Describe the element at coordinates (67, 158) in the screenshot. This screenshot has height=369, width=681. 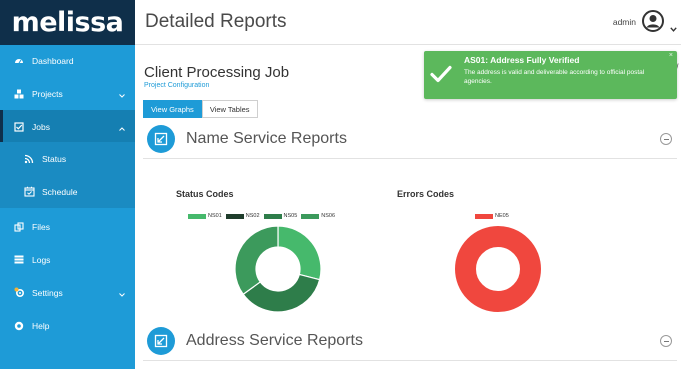
I see `sidebar-item-status: Status` at that location.